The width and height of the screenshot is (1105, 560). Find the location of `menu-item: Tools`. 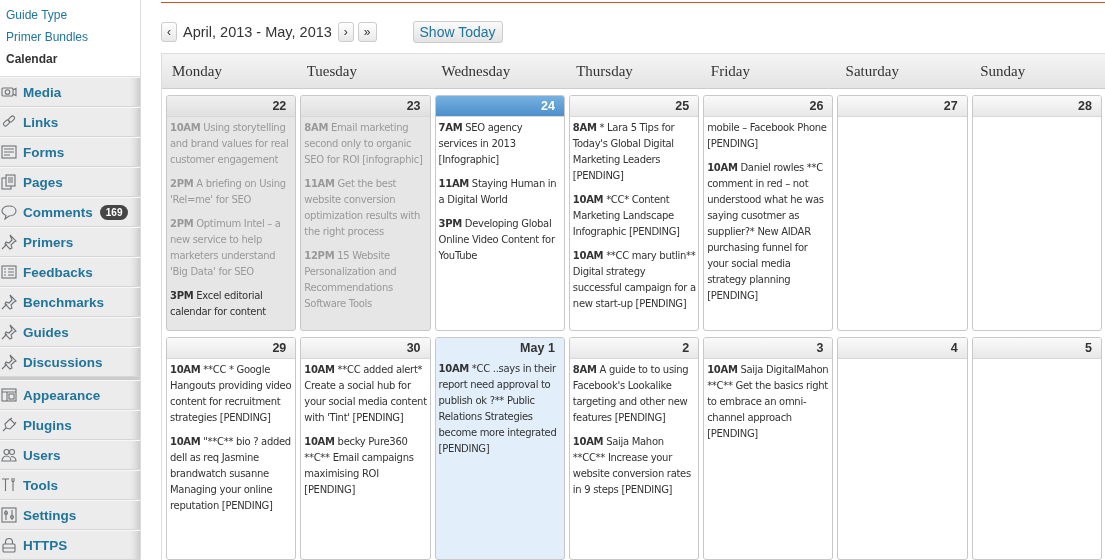

menu-item: Tools is located at coordinates (70, 485).